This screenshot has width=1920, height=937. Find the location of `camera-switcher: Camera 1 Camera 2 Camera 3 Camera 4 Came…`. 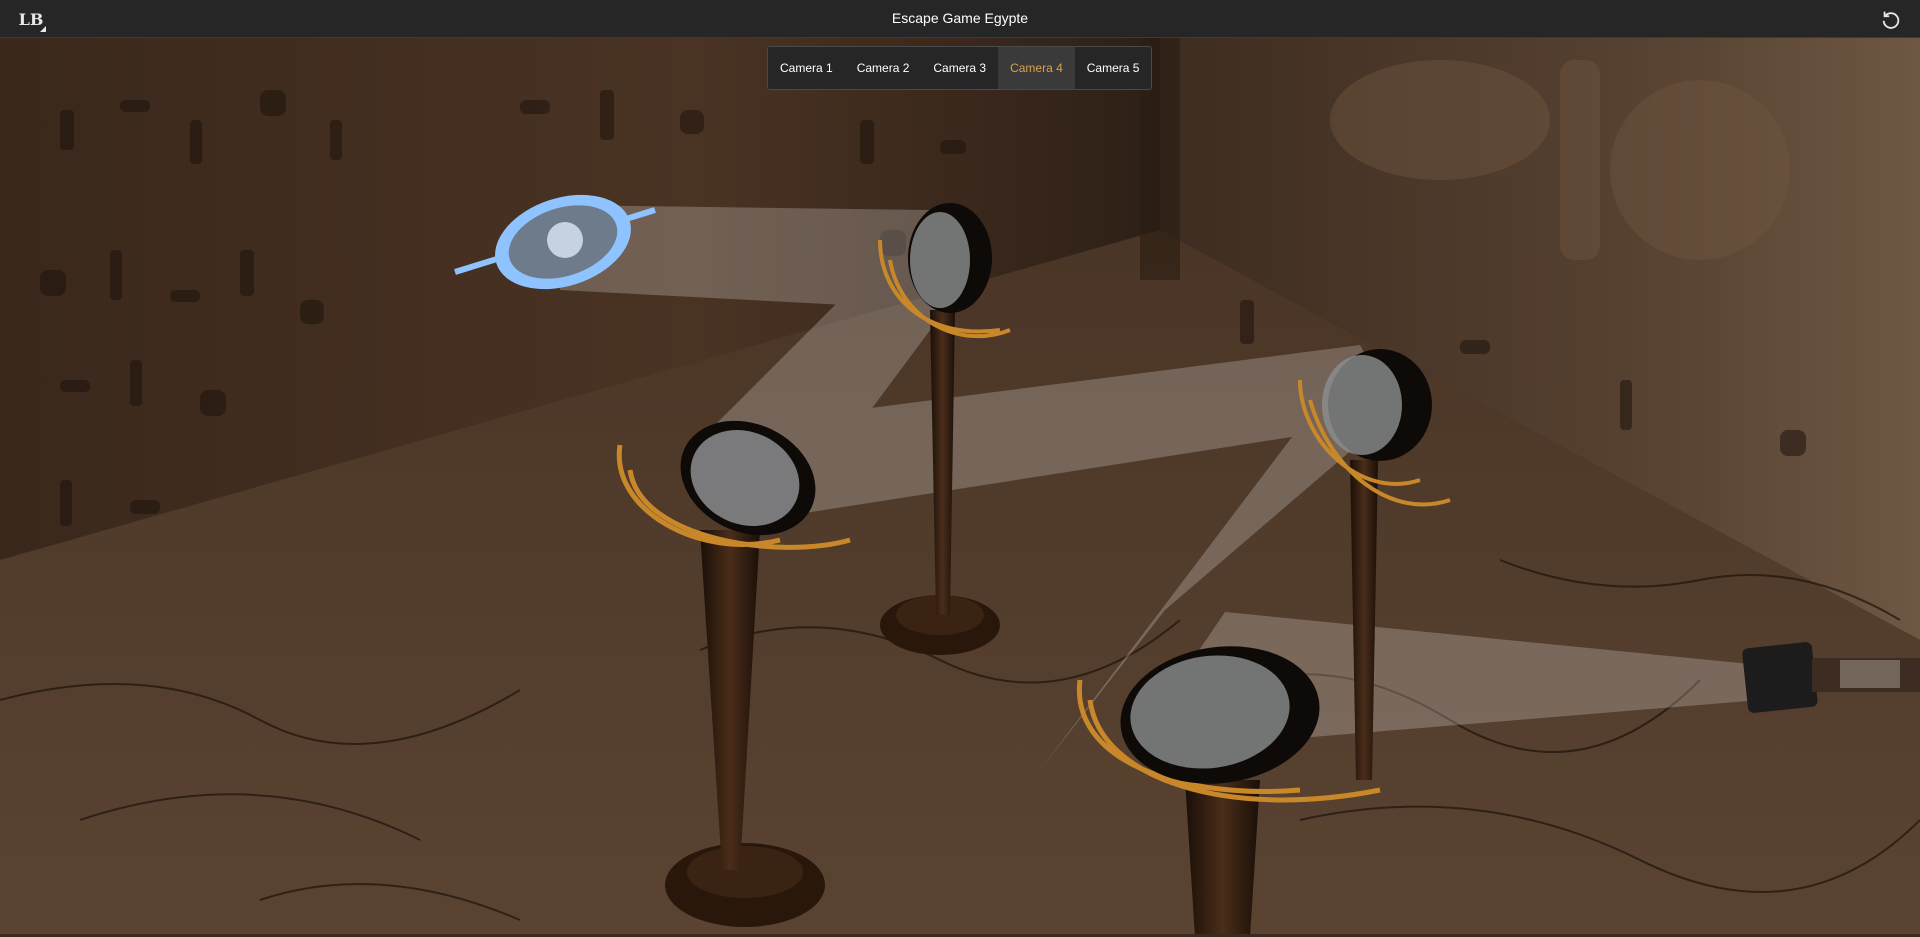

camera-switcher: Camera 1 Camera 2 Camera 3 Camera 4 Came… is located at coordinates (960, 68).